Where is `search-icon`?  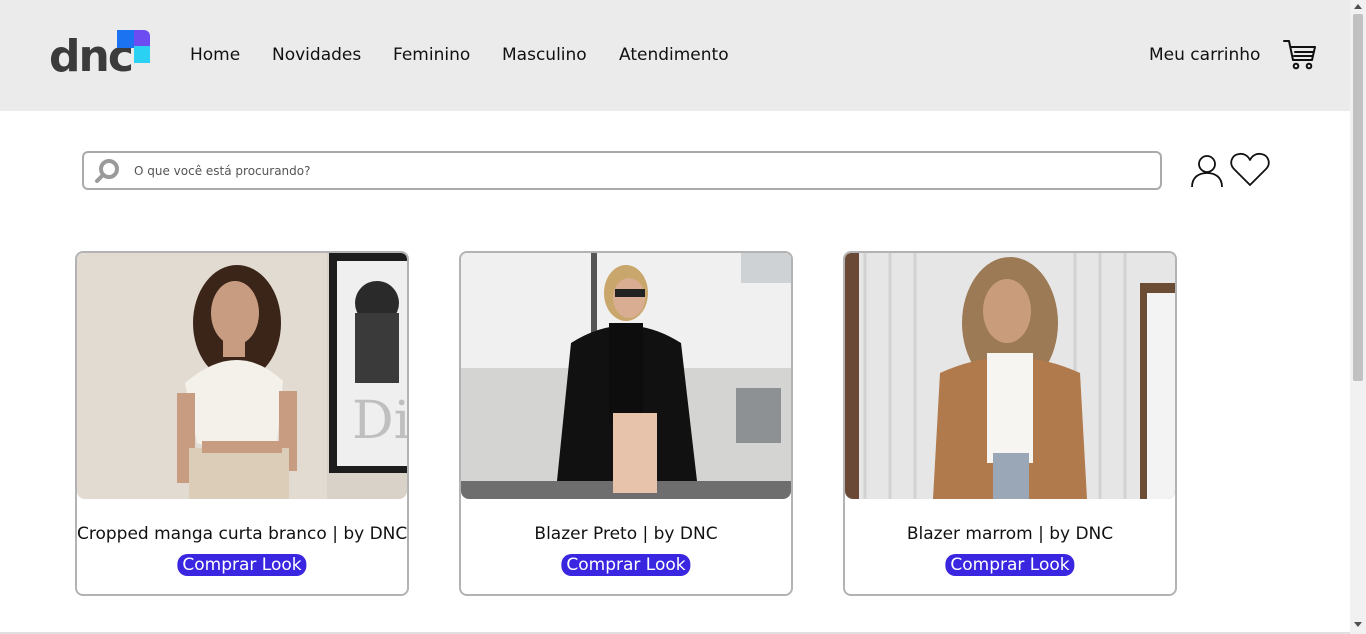 search-icon is located at coordinates (107, 171).